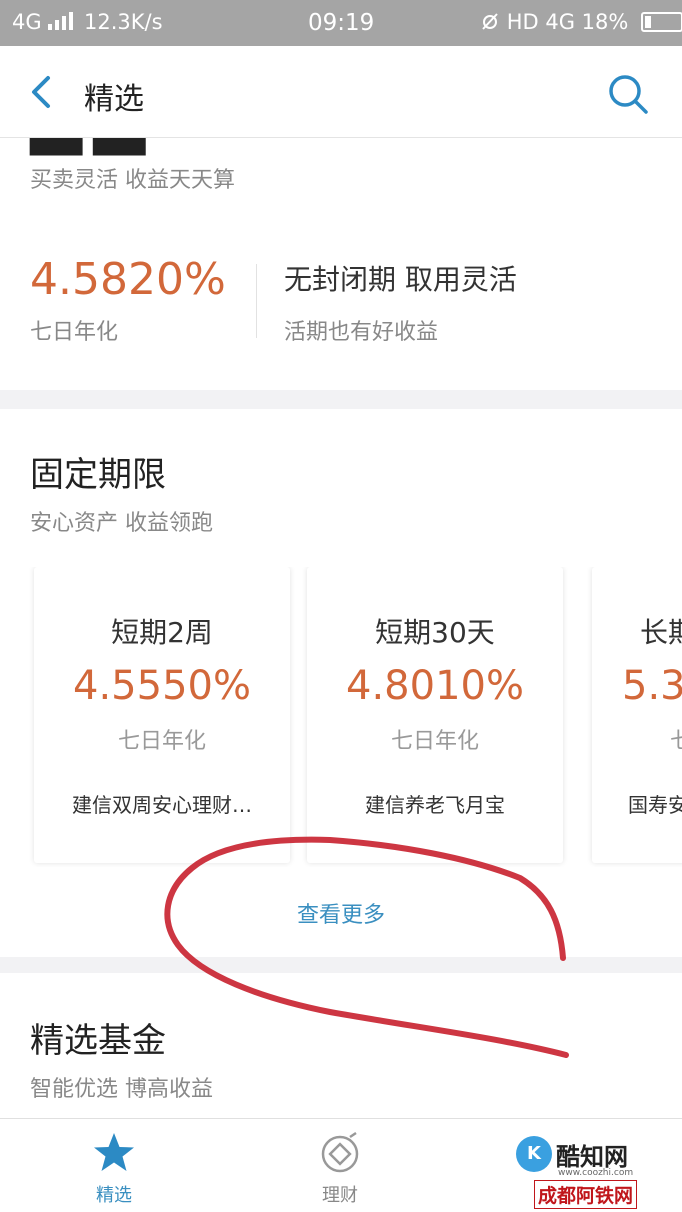  What do you see at coordinates (490, 21) in the screenshot?
I see `alarm-muted-icon` at bounding box center [490, 21].